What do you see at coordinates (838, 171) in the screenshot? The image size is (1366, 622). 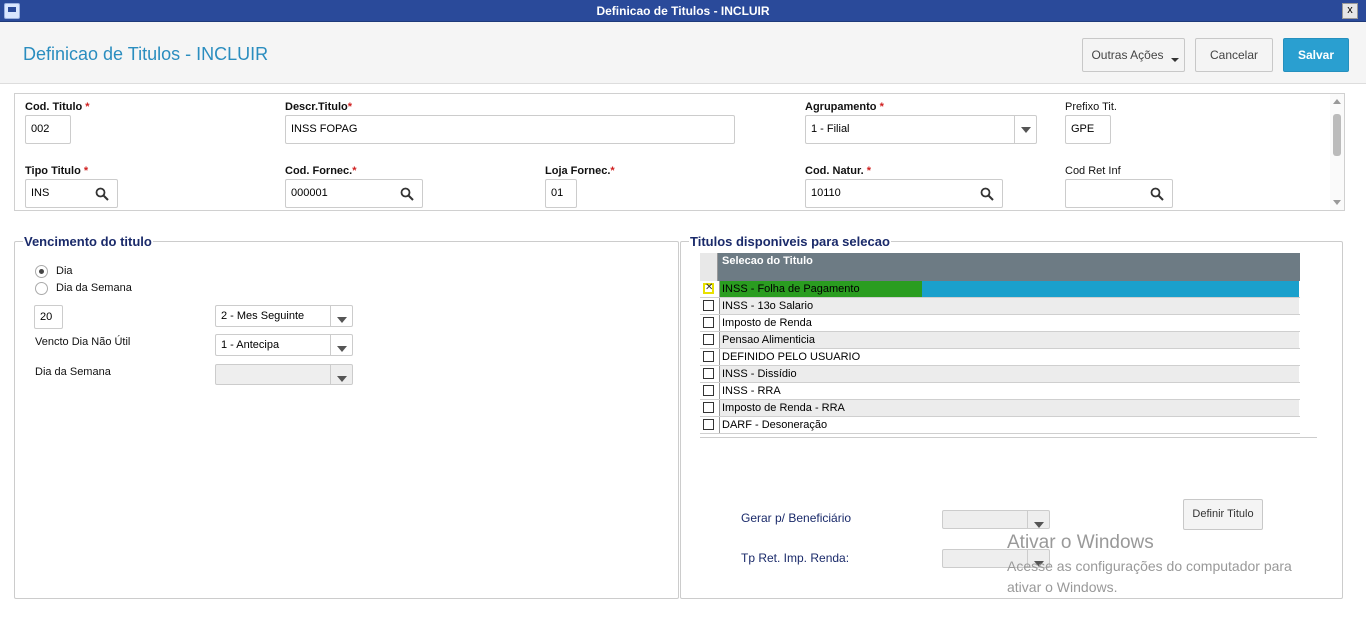 I see `cod-natur-label: Cod. Natur. *` at bounding box center [838, 171].